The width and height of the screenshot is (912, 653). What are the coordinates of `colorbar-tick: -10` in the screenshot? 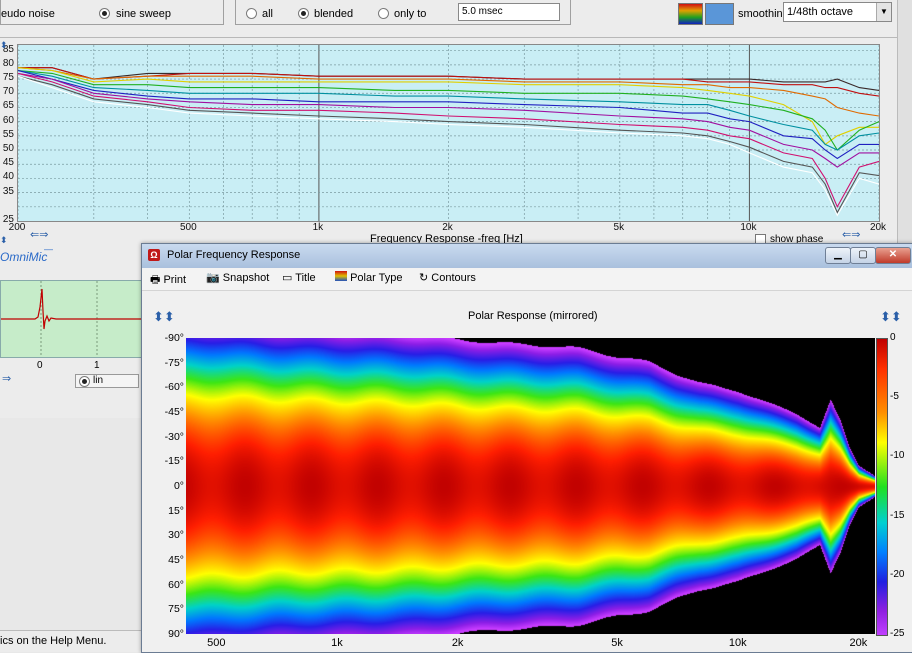 It's located at (897, 456).